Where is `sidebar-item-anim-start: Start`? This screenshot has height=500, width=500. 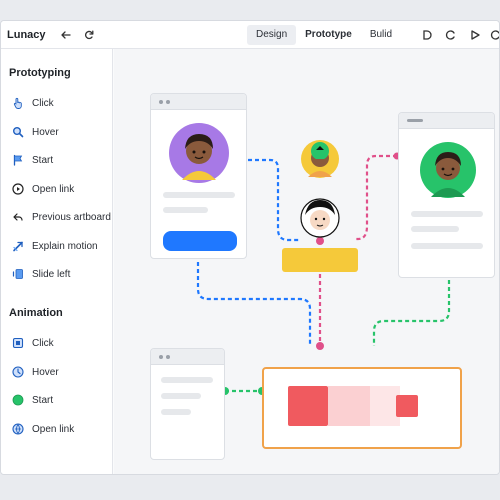
sidebar-item-anim-start: Start is located at coordinates (32, 400).